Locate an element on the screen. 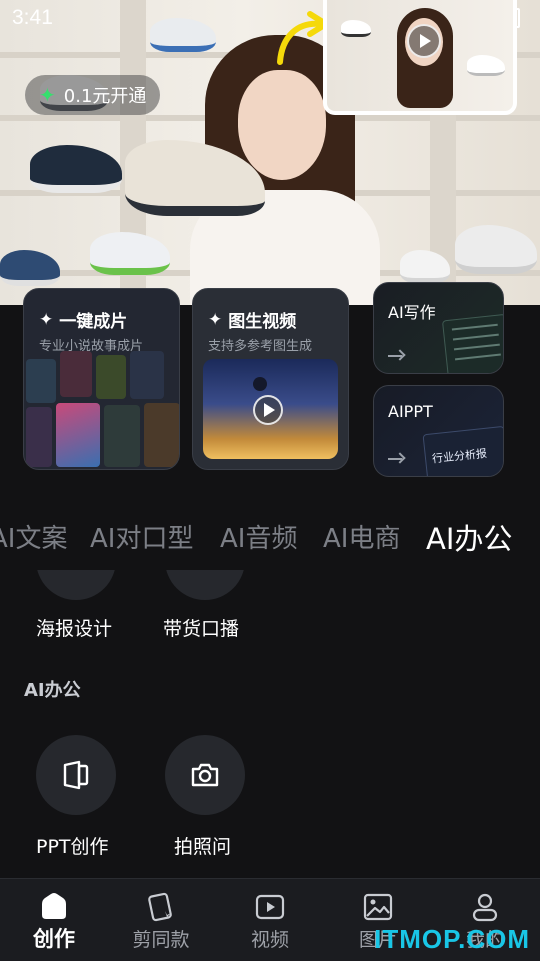 This screenshot has height=961, width=540. profile-icon is located at coordinates (485, 907).